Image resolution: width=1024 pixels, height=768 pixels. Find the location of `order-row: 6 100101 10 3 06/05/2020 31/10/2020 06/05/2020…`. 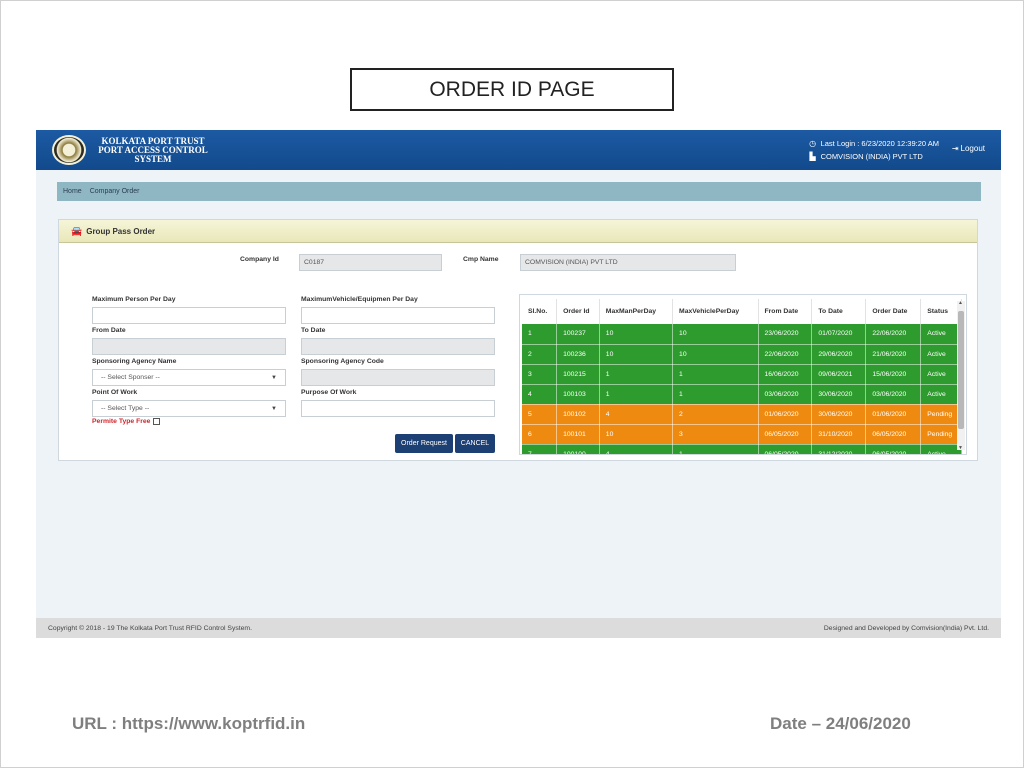

order-row: 6 100101 10 3 06/05/2020 31/10/2020 06/05/2020… is located at coordinates (742, 434).